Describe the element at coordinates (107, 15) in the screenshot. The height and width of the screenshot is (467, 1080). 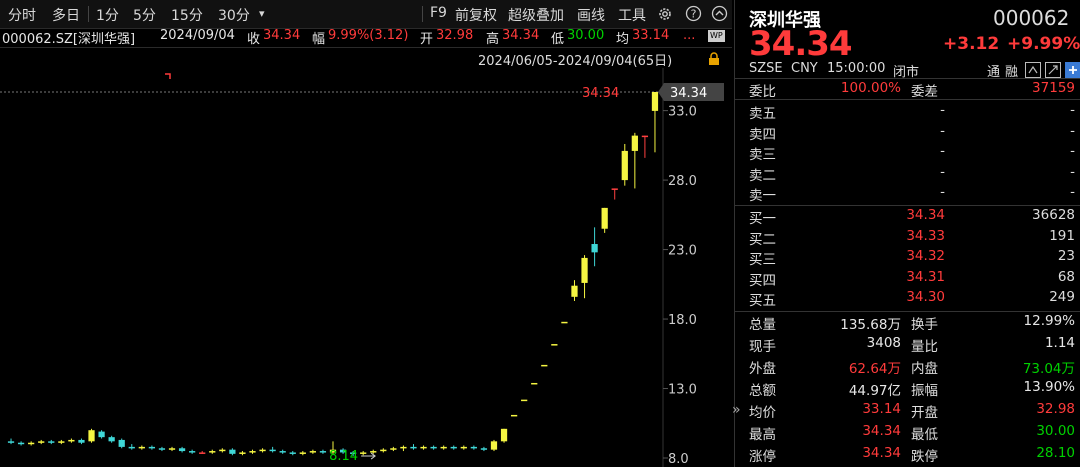
I see `tab-1min: 1分` at that location.